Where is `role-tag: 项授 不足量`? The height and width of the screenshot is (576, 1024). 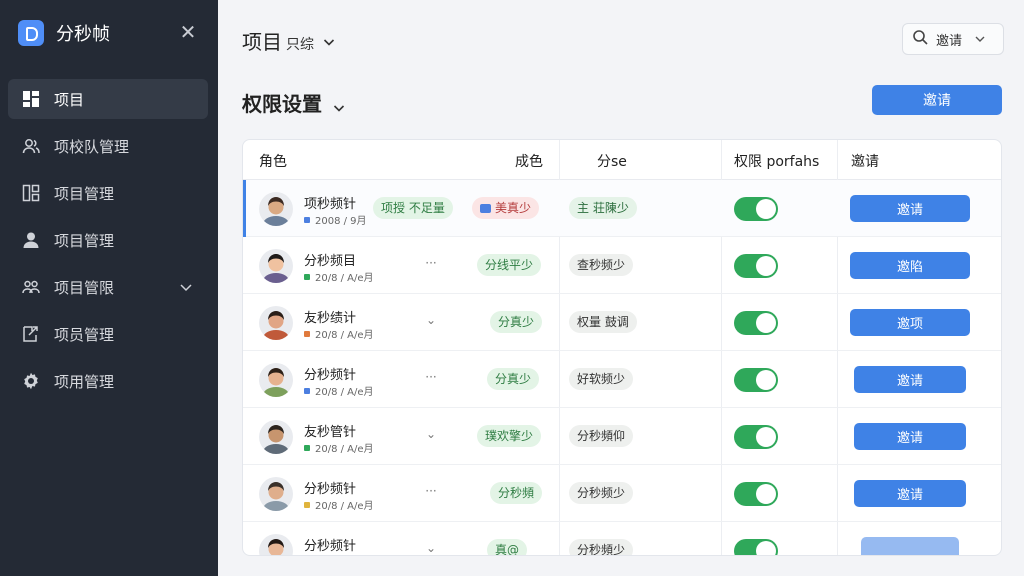
role-tag: 项授 不足量 is located at coordinates (413, 208).